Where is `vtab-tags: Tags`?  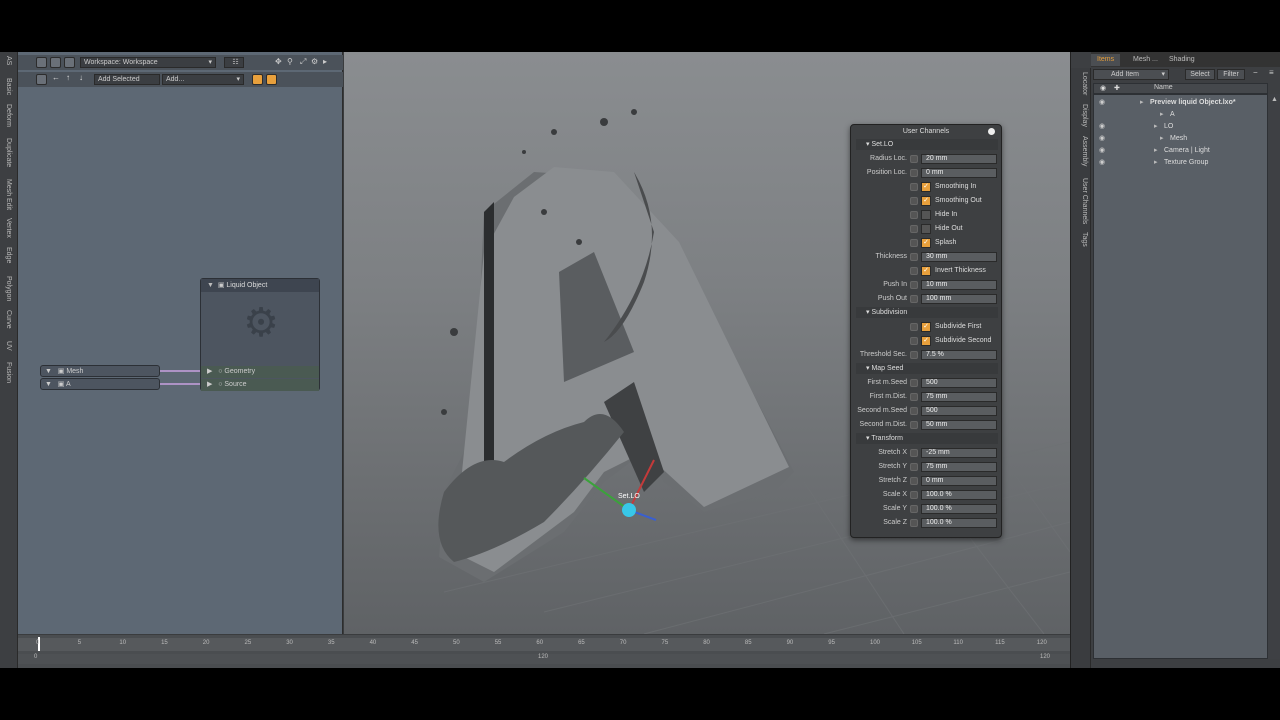 vtab-tags: Tags is located at coordinates (1081, 239).